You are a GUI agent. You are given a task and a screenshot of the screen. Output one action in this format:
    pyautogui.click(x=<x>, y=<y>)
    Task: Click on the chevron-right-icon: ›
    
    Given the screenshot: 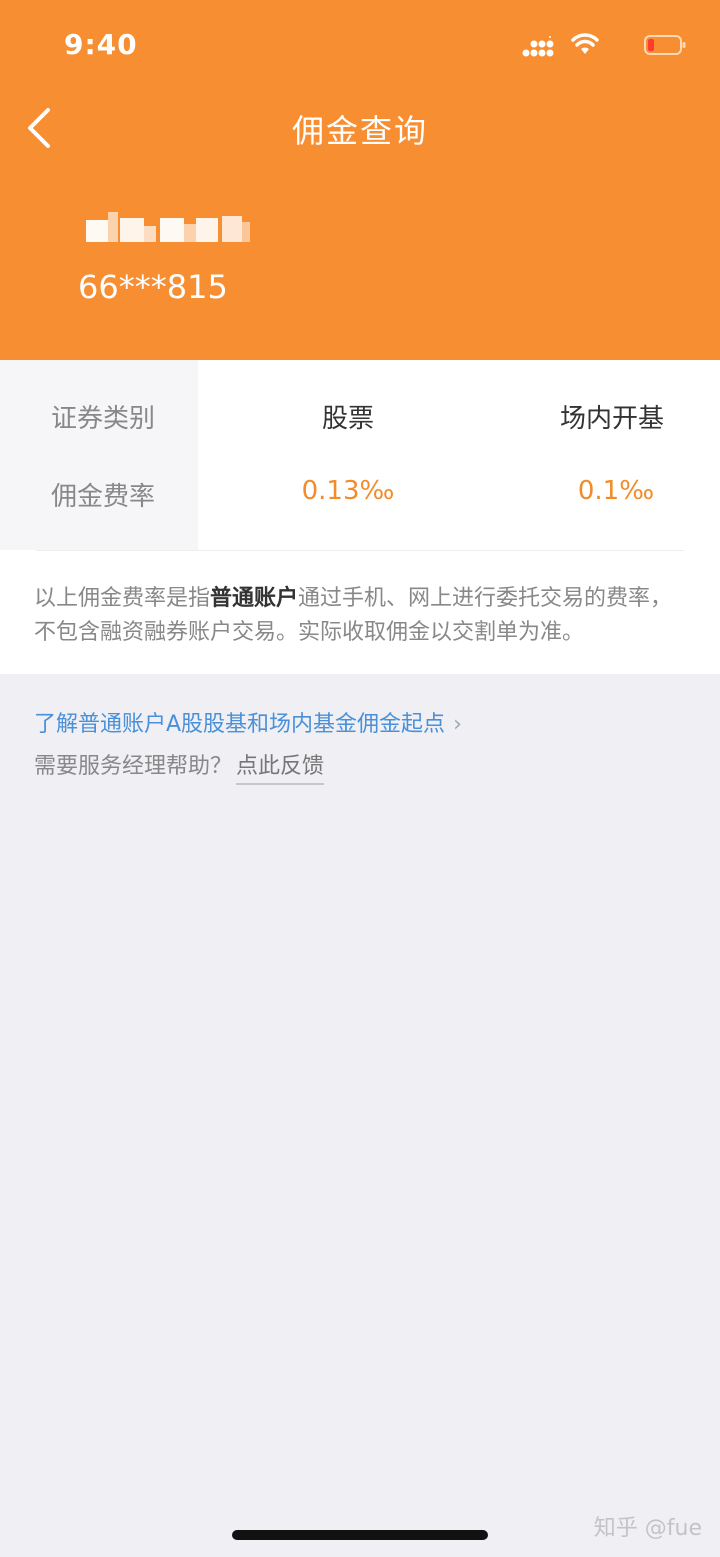 What is the action you would take?
    pyautogui.click(x=457, y=724)
    